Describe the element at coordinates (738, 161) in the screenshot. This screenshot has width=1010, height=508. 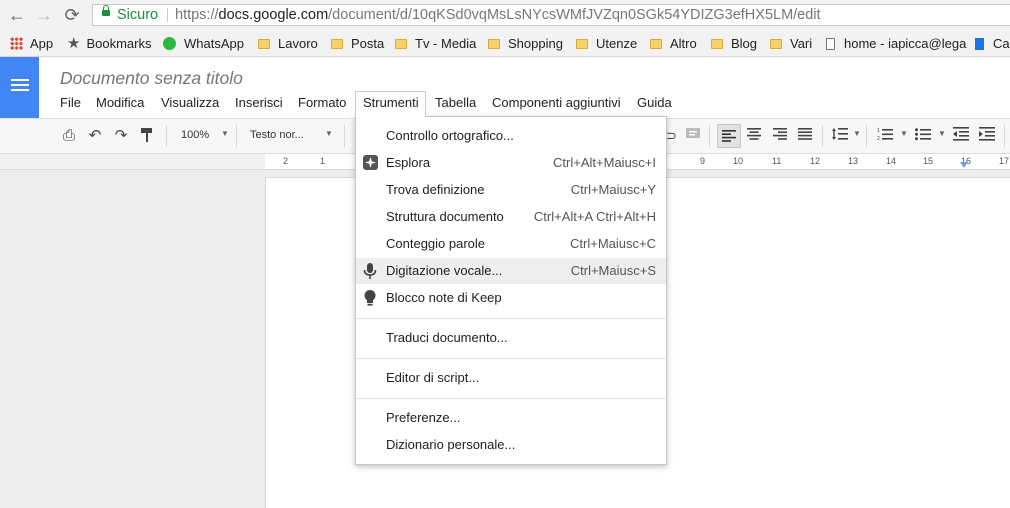
I see `ruler-tick-label: 10` at that location.